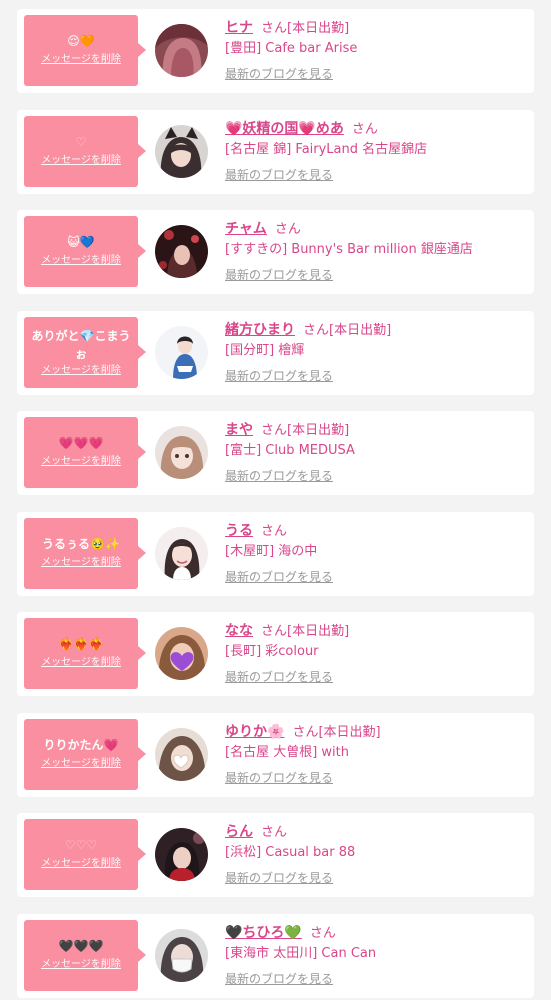  Describe the element at coordinates (85, 553) in the screenshot. I see `message-bubble: うるぅる🥹✨ メッセージを削除` at that location.